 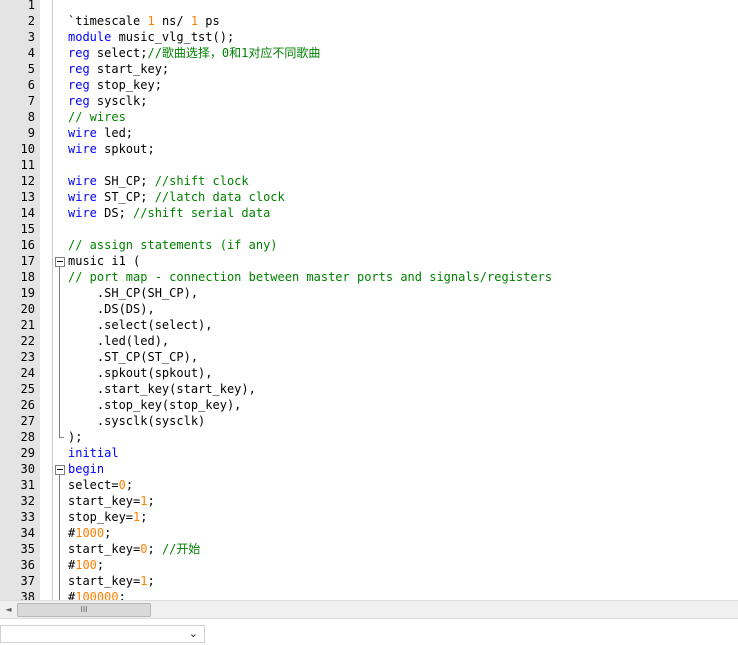 What do you see at coordinates (173, 37) in the screenshot?
I see `code-token: music_vlg_tst();` at bounding box center [173, 37].